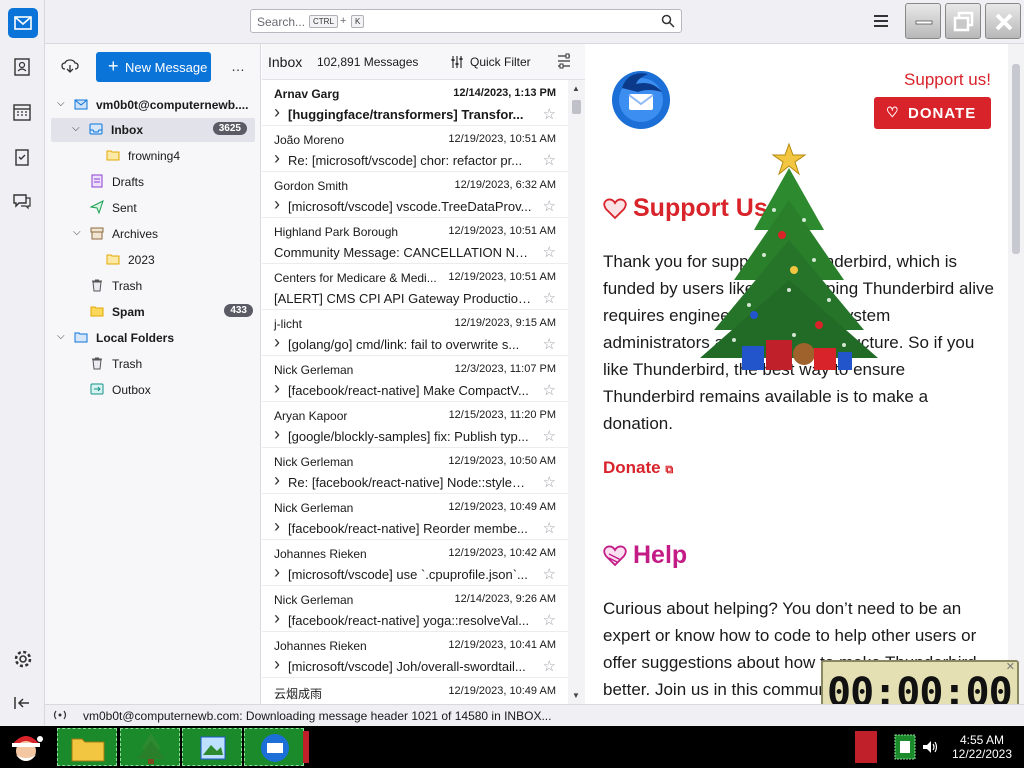 Image resolution: width=1024 pixels, height=768 pixels. What do you see at coordinates (153, 130) in the screenshot?
I see `folder-inbox: ⌵ Inbox 3625` at bounding box center [153, 130].